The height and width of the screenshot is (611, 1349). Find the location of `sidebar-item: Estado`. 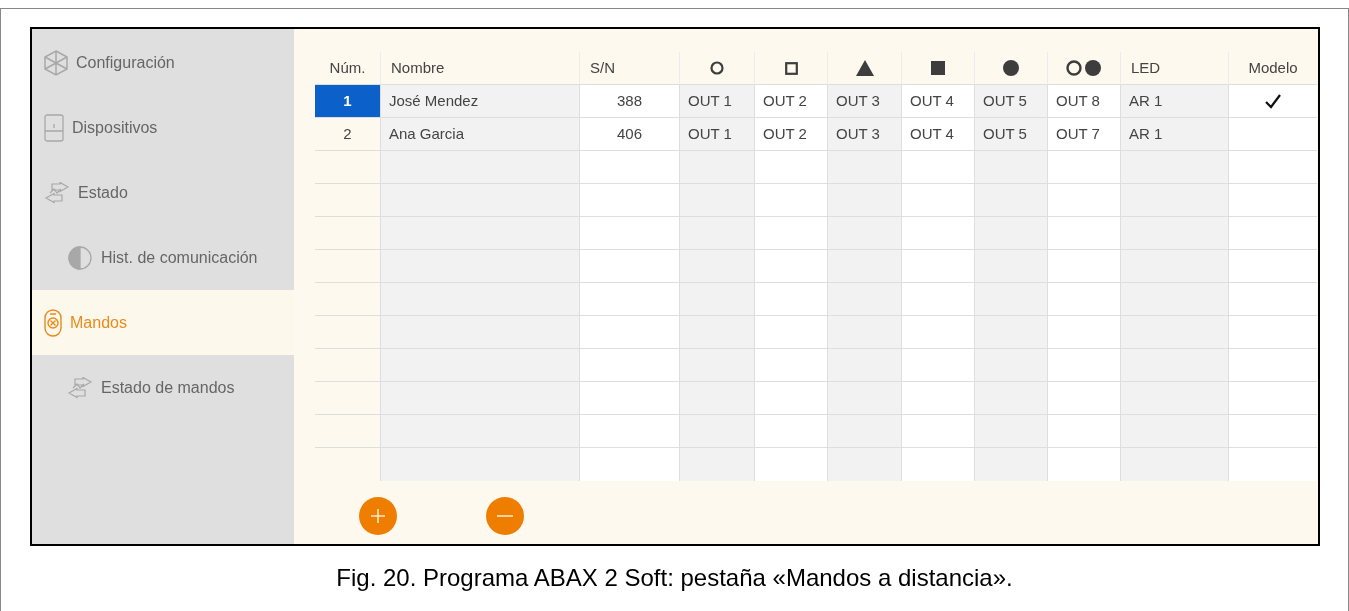

sidebar-item: Estado is located at coordinates (163, 192).